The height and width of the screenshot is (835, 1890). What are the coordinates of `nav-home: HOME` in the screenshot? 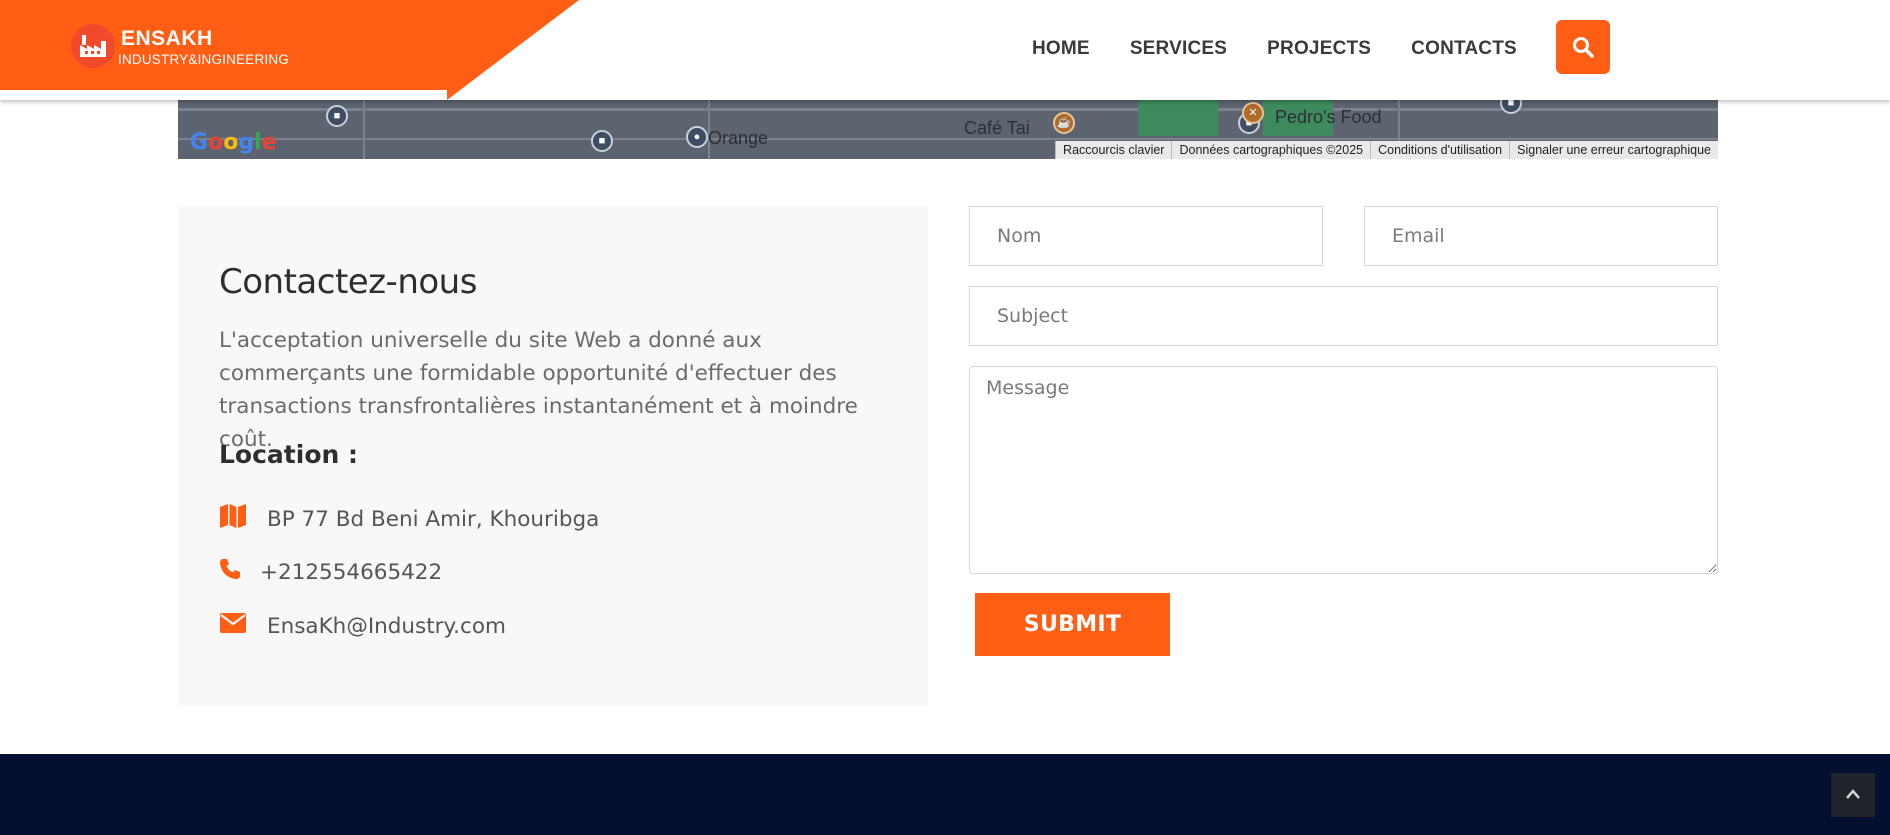 It's located at (1061, 49).